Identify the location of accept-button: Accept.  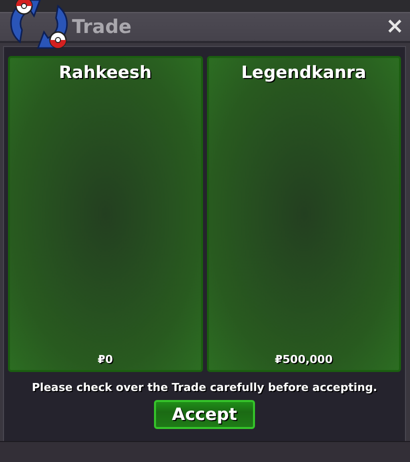
(204, 415).